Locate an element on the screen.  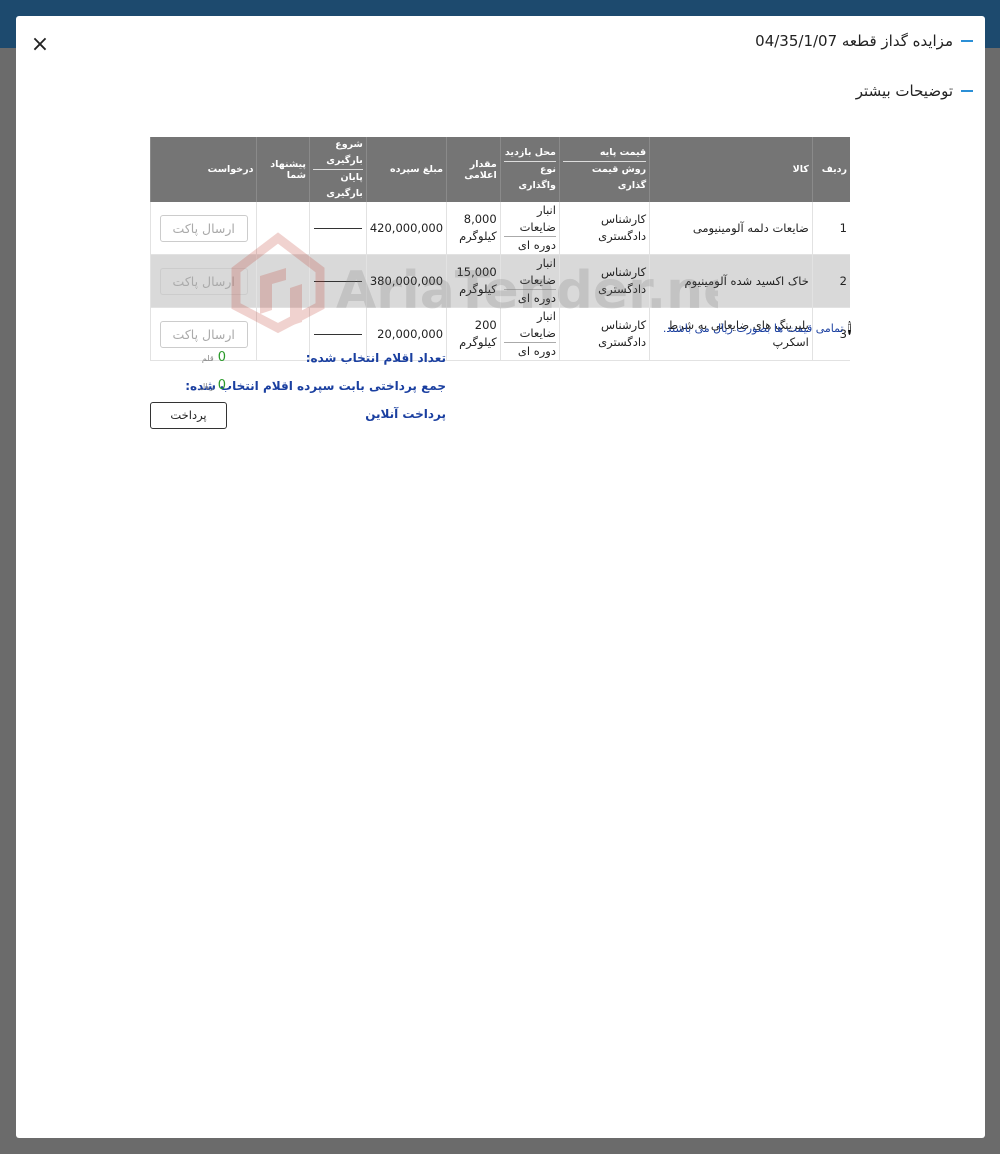
total-deposit-unit: ریال is located at coordinates (206, 386).